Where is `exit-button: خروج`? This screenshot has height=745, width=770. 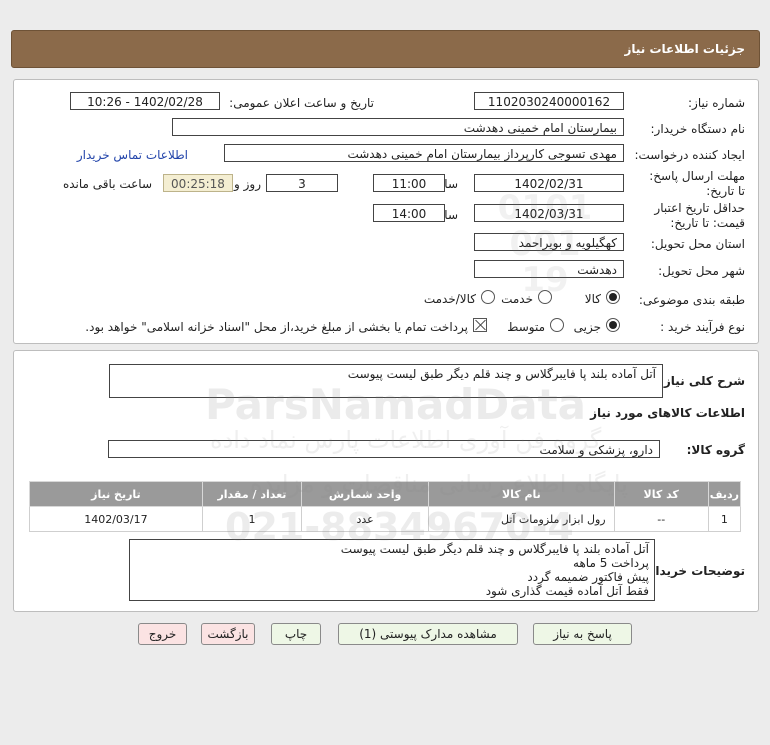
exit-button: خروج is located at coordinates (162, 634).